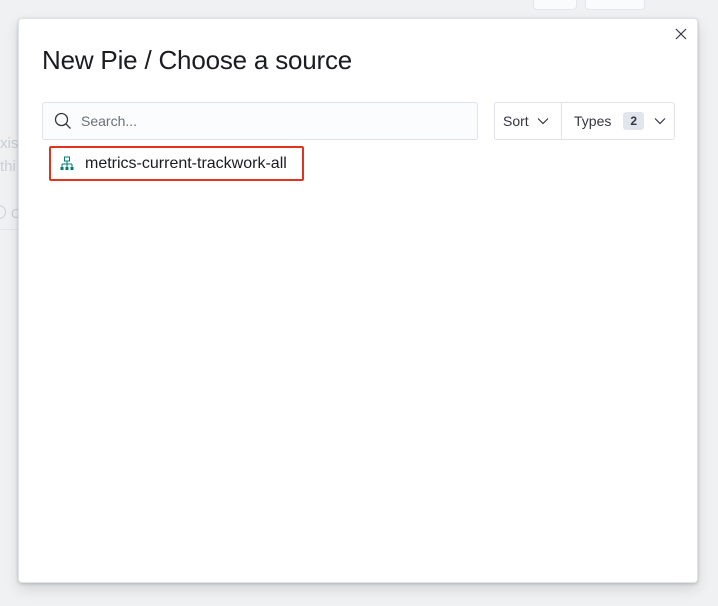 This screenshot has width=718, height=606. Describe the element at coordinates (516, 121) in the screenshot. I see `sort-label: Sort` at that location.